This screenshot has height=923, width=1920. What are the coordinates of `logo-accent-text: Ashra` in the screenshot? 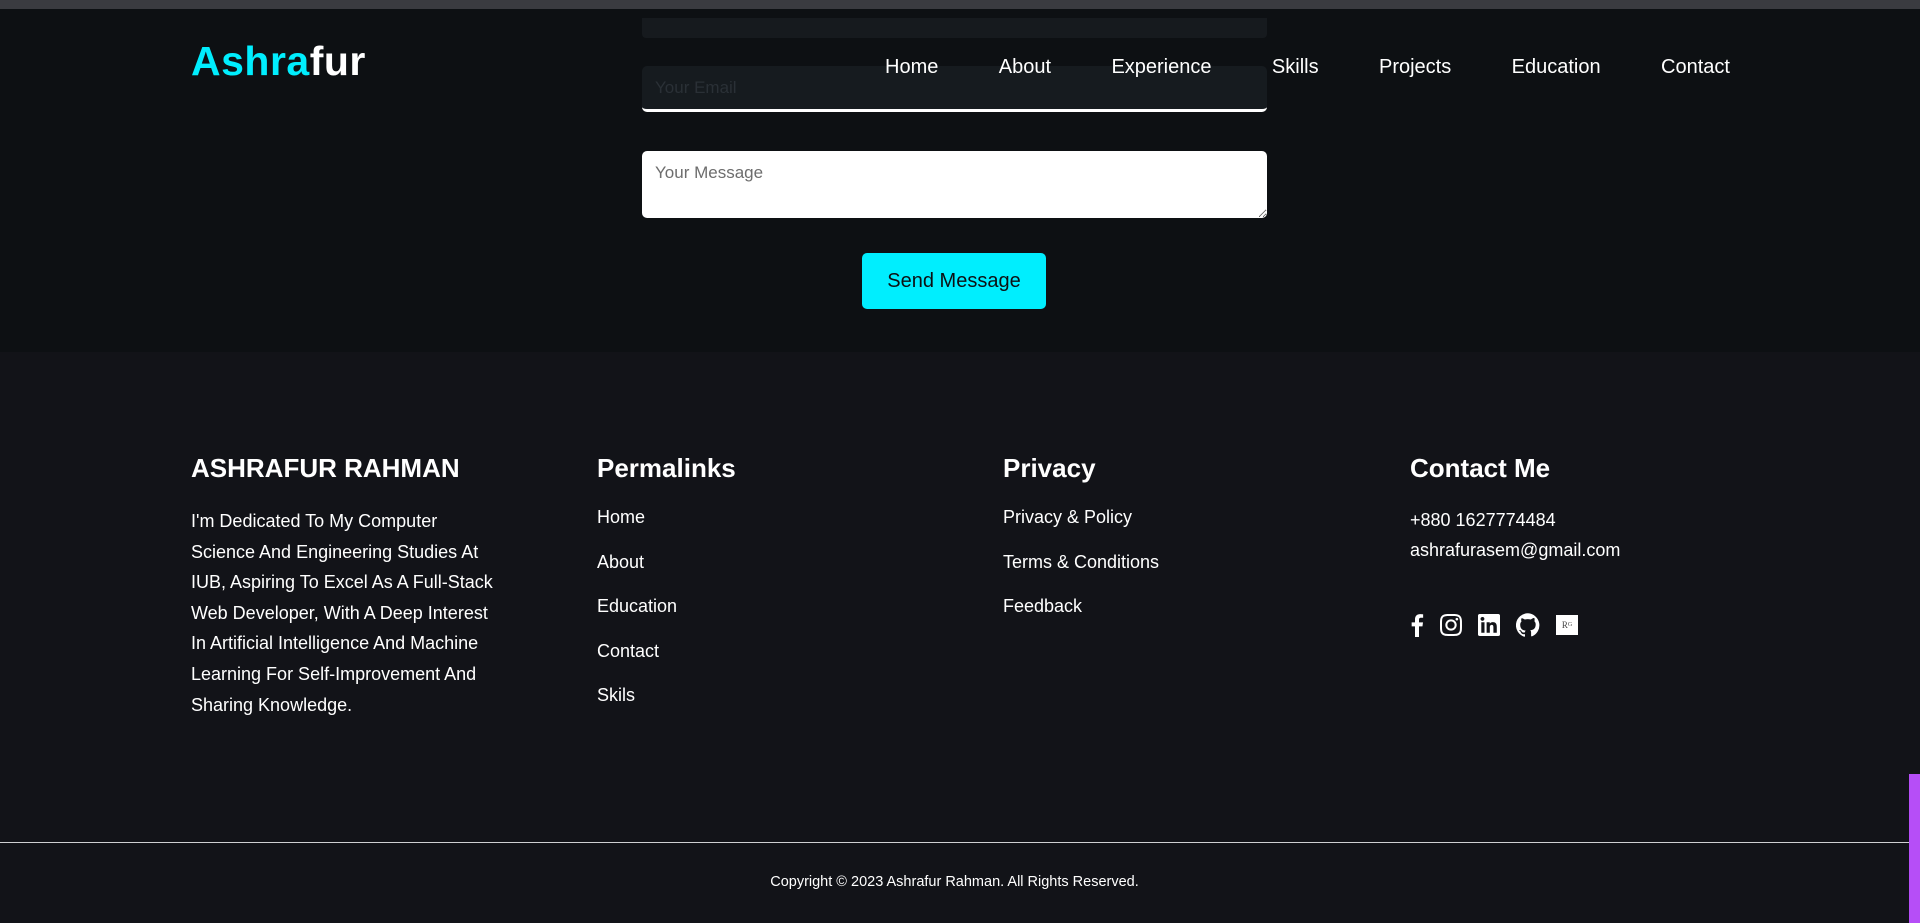 It's located at (250, 61).